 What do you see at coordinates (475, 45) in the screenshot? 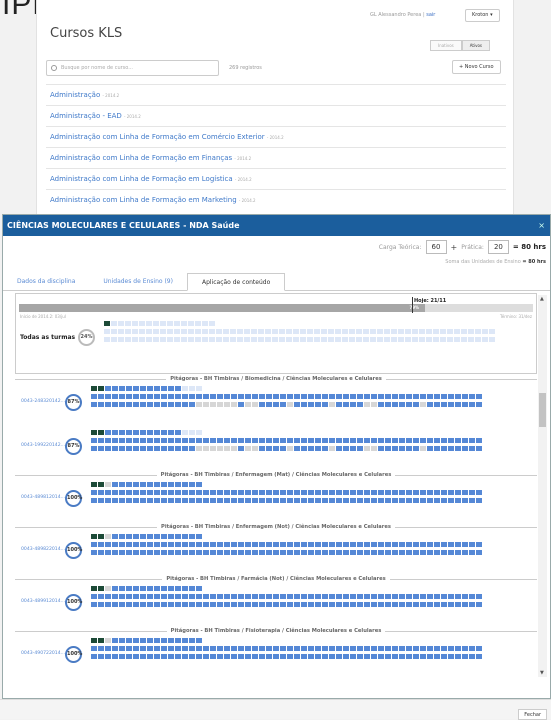
I see `active-tab: Ativos` at bounding box center [475, 45].